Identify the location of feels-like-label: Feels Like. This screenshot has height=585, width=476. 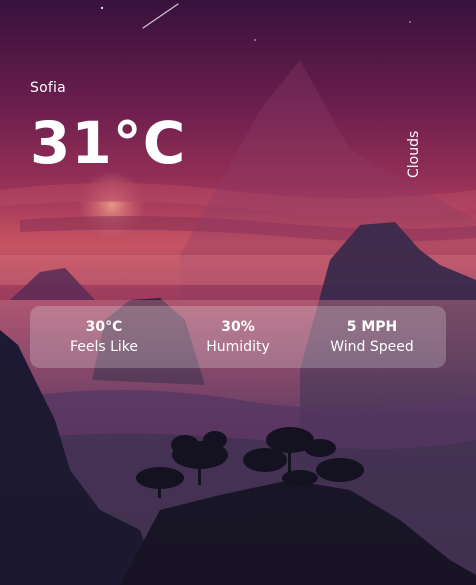
(104, 347).